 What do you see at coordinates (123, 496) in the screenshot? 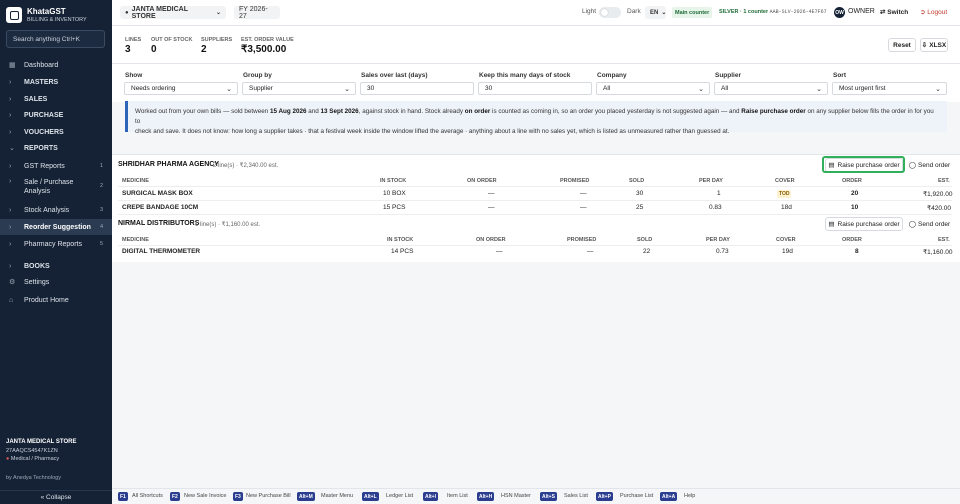
I see `shortcut-key: F1` at bounding box center [123, 496].